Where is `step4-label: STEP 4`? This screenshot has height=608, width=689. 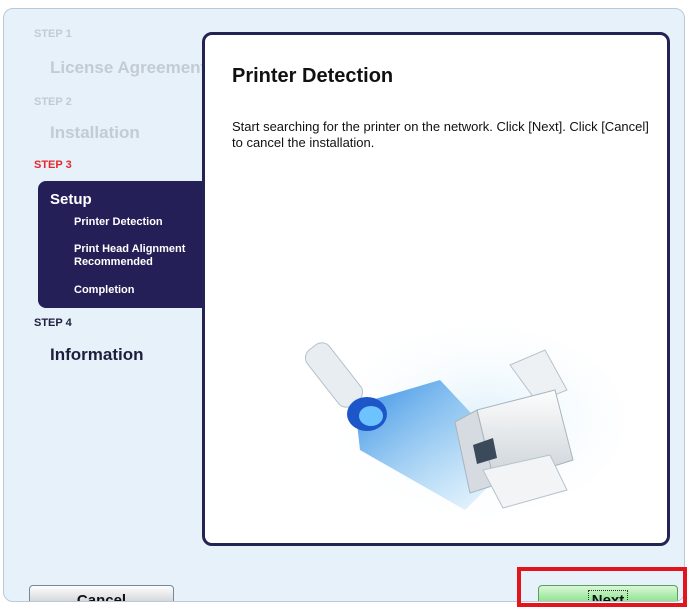 step4-label: STEP 4 is located at coordinates (53, 323).